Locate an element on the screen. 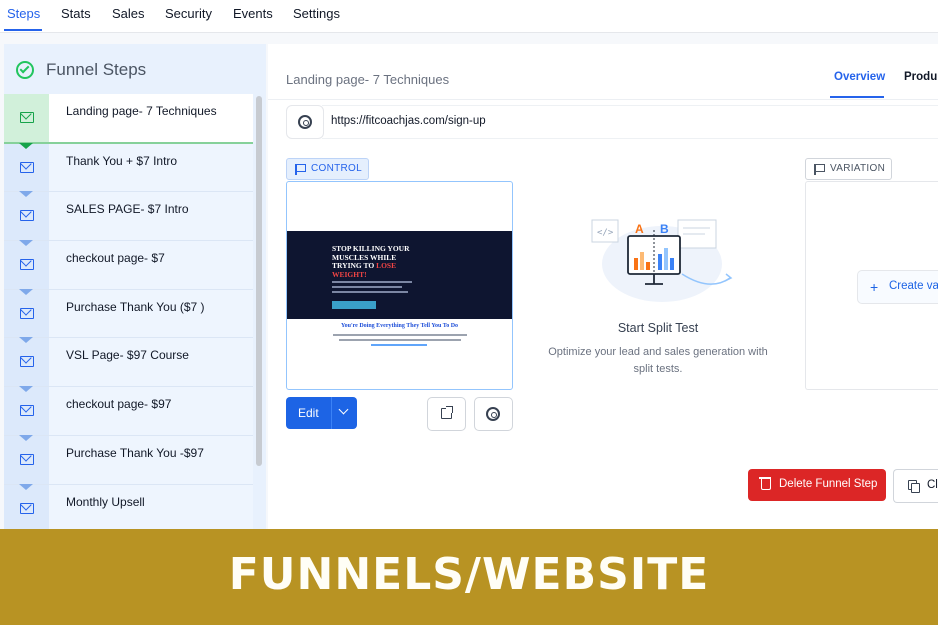 This screenshot has height=625, width=938. step-item: Monthly Upsell is located at coordinates (128, 506).